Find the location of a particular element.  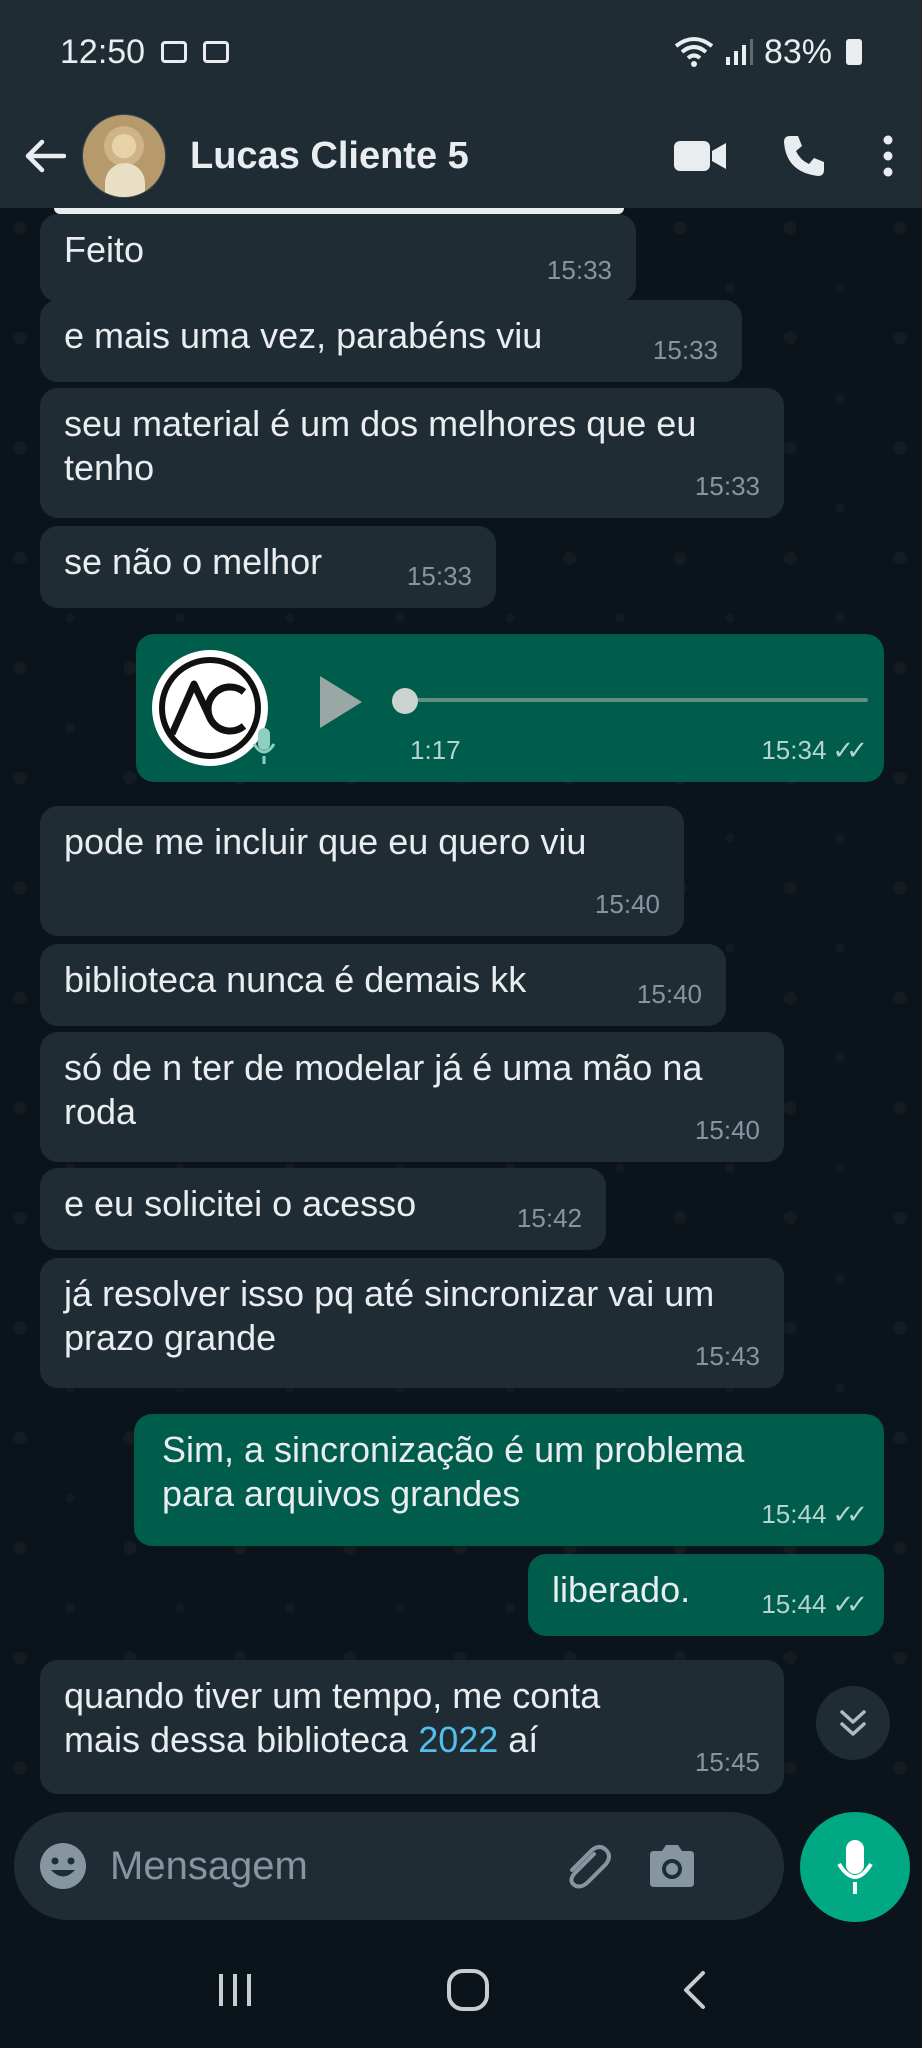

message-text: biblioteca nunca é demais kk is located at coordinates (295, 979).